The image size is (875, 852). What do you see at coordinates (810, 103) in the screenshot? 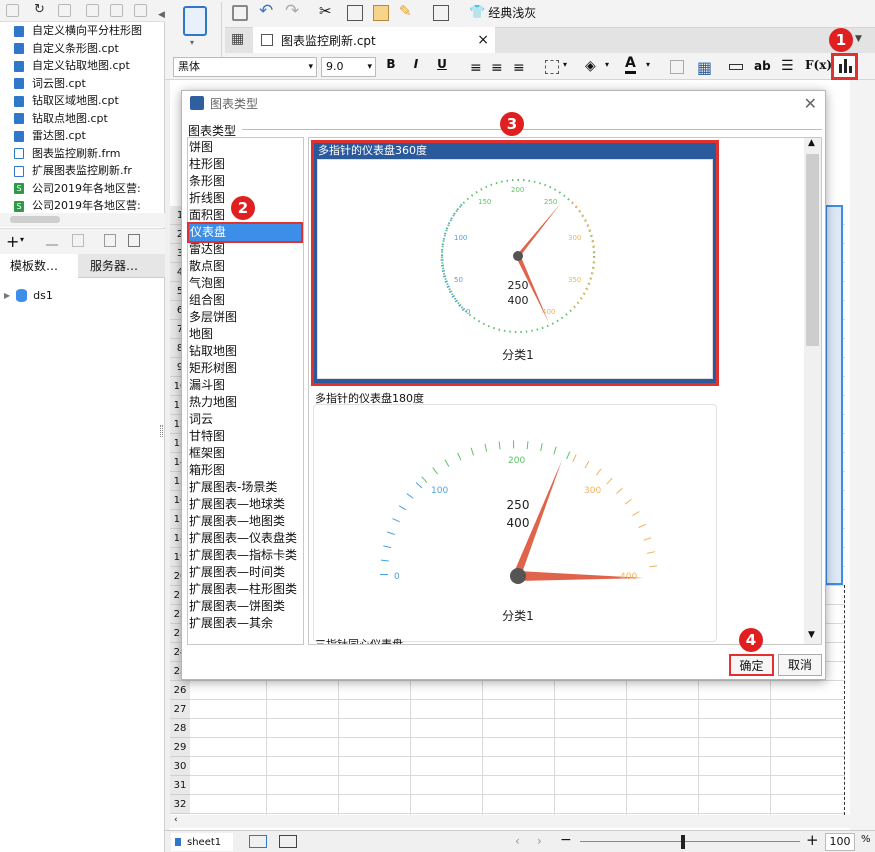
I see `close-icon: ✕` at bounding box center [810, 103].